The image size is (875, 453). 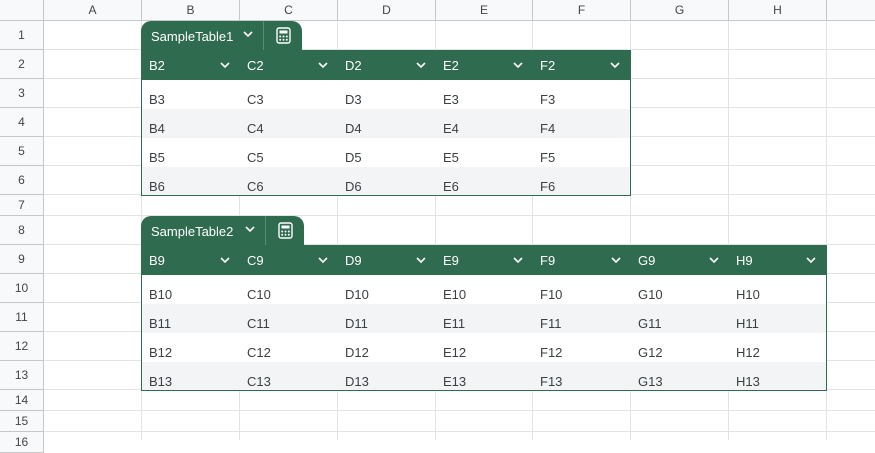 What do you see at coordinates (350, 99) in the screenshot?
I see `table-cell: D3` at bounding box center [350, 99].